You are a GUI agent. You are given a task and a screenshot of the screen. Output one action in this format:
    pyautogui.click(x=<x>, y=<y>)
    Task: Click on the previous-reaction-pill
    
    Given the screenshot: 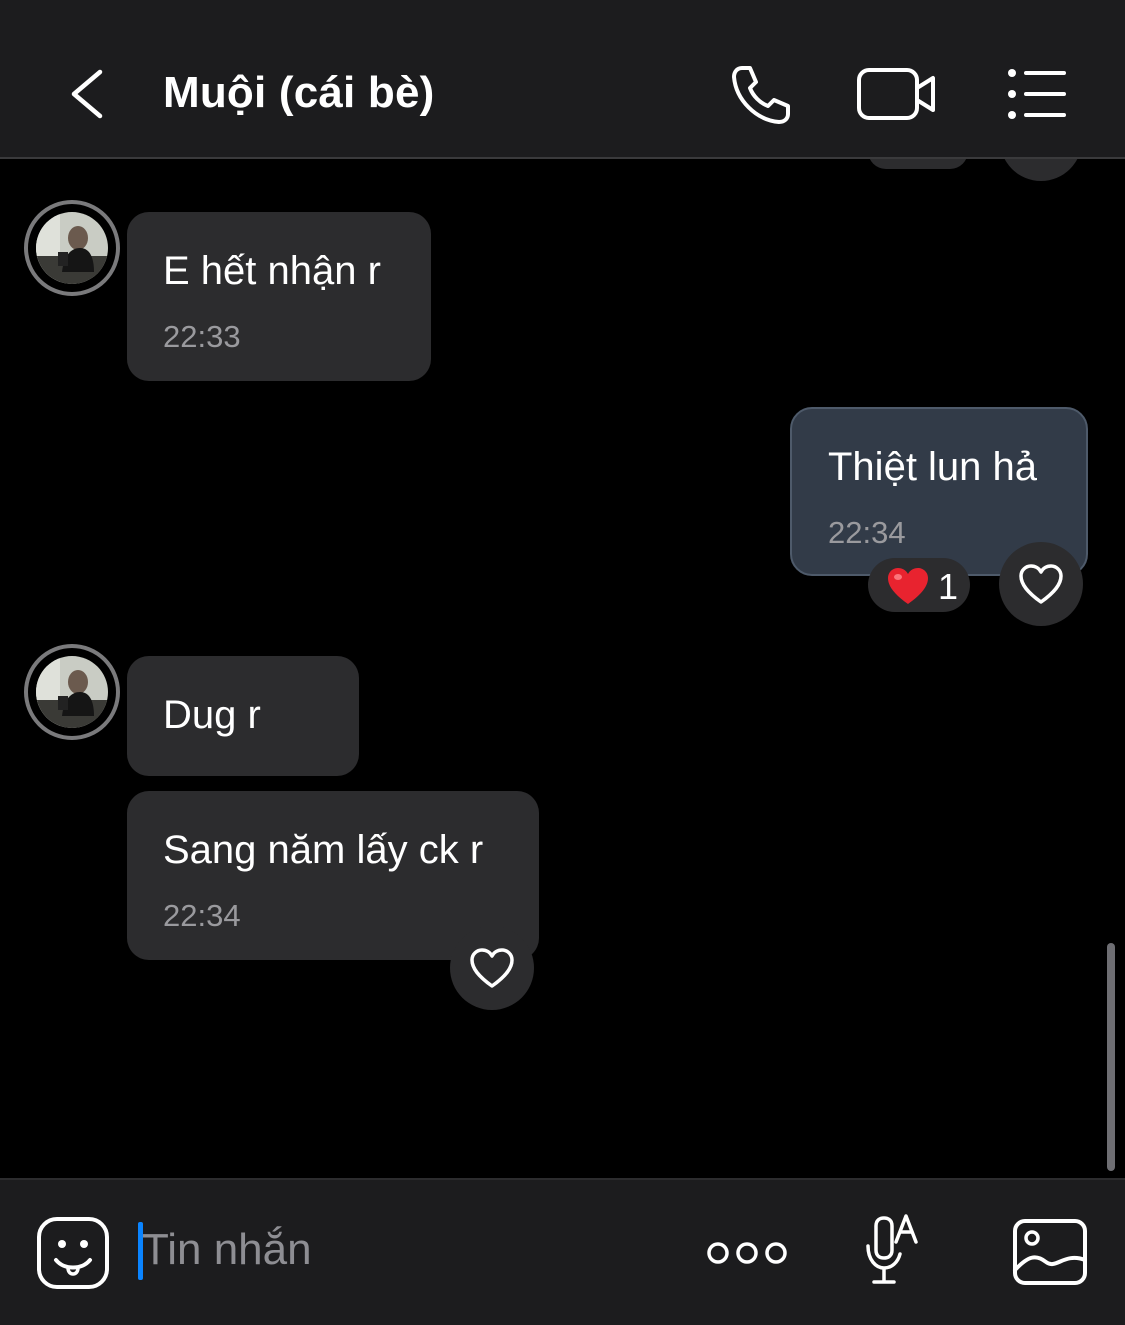 What is the action you would take?
    pyautogui.click(x=918, y=164)
    